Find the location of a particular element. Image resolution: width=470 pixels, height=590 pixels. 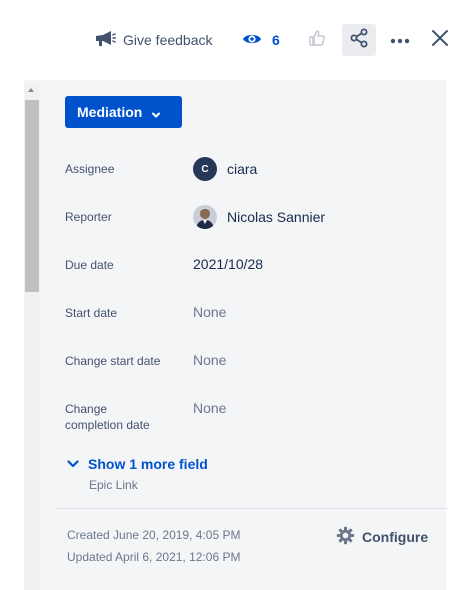

share-icon is located at coordinates (359, 40).